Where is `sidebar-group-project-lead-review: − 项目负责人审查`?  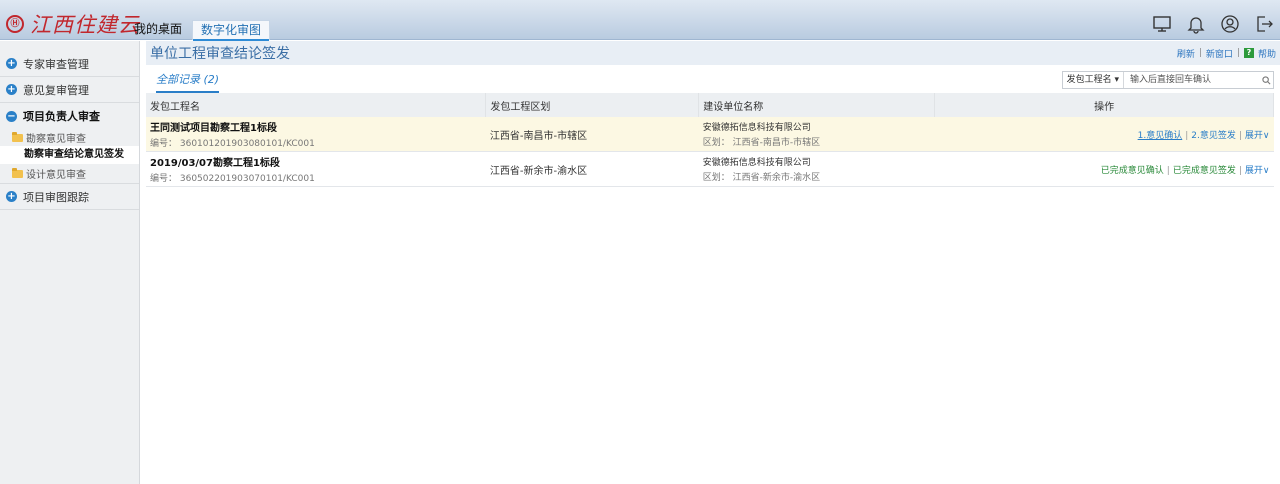 sidebar-group-project-lead-review: − 项目负责人审查 is located at coordinates (69, 116).